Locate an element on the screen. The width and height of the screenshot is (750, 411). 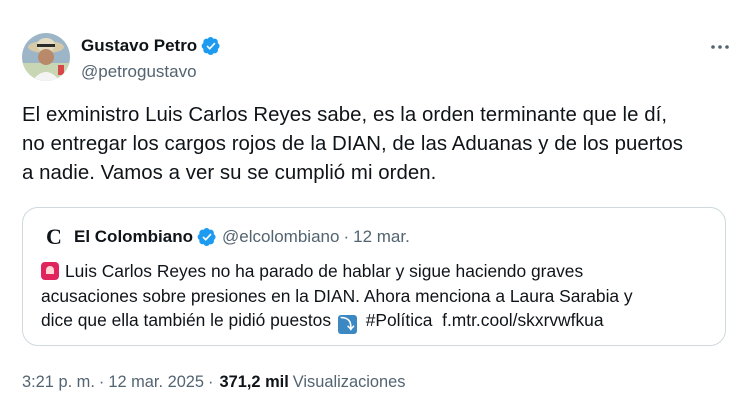
more-options-icon is located at coordinates (720, 47).